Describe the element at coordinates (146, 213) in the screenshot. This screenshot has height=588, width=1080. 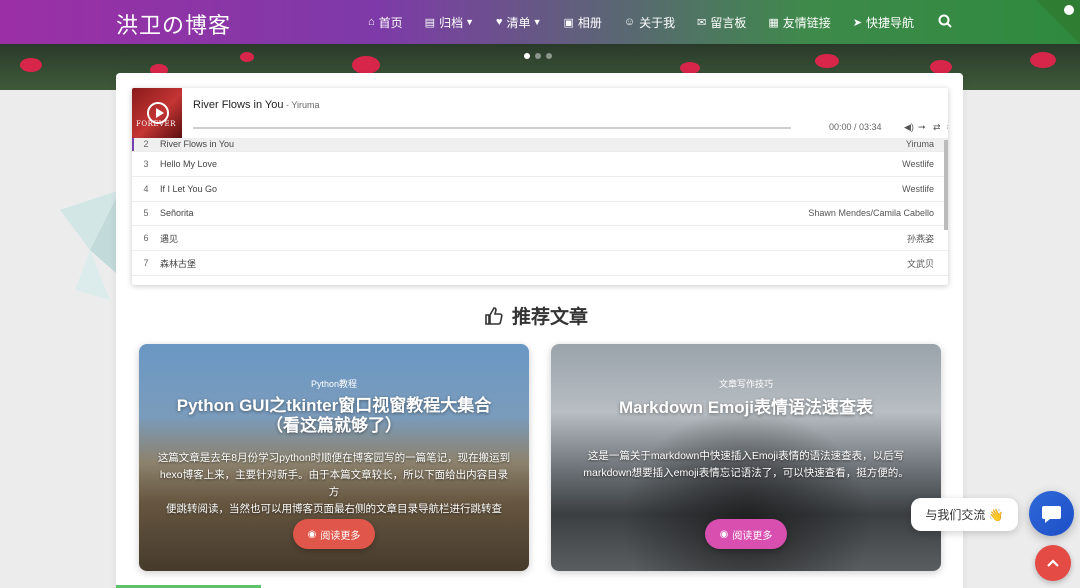
I see `track-number: 5` at that location.